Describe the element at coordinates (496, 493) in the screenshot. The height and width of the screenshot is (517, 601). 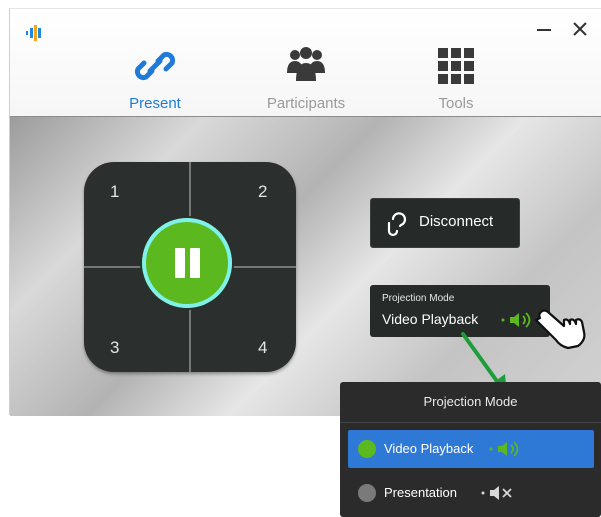
I see `speaker-muted-icon` at that location.